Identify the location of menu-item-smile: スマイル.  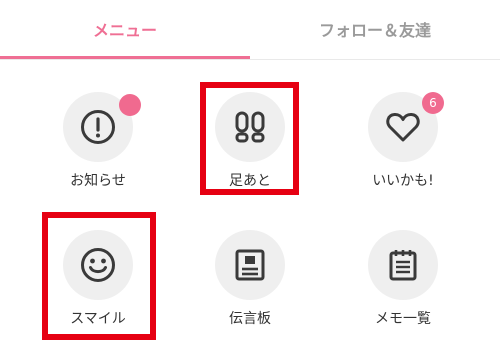
(98, 289).